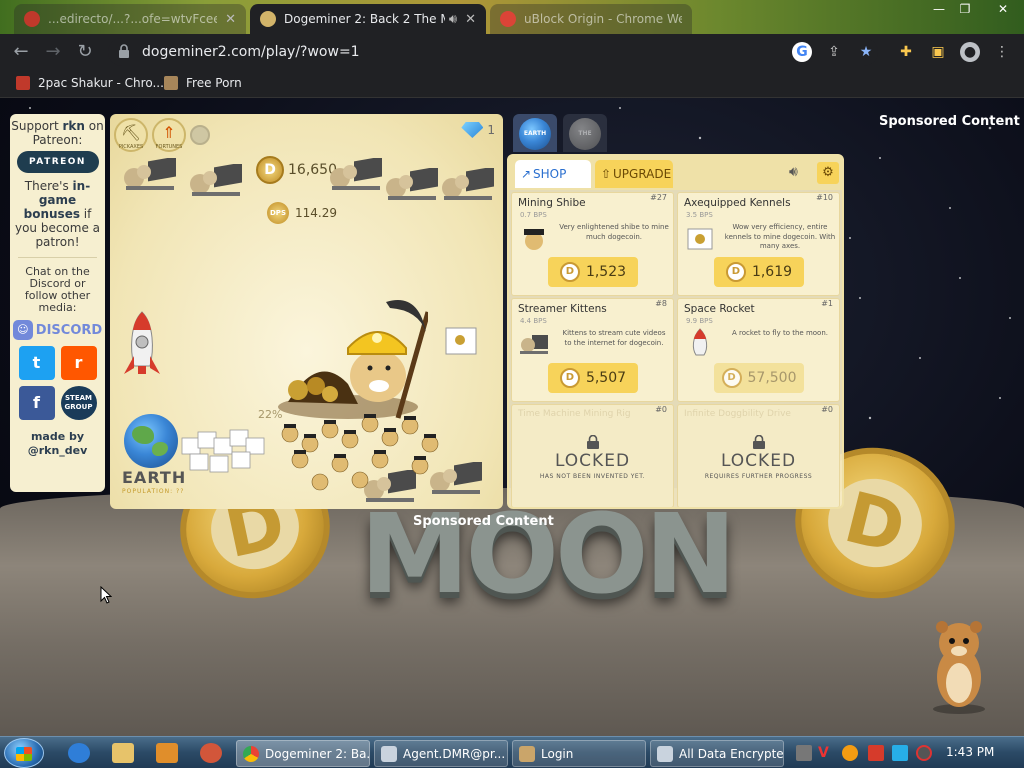 This screenshot has height=768, width=1024. I want to click on reload-icon: ↻, so click(85, 52).